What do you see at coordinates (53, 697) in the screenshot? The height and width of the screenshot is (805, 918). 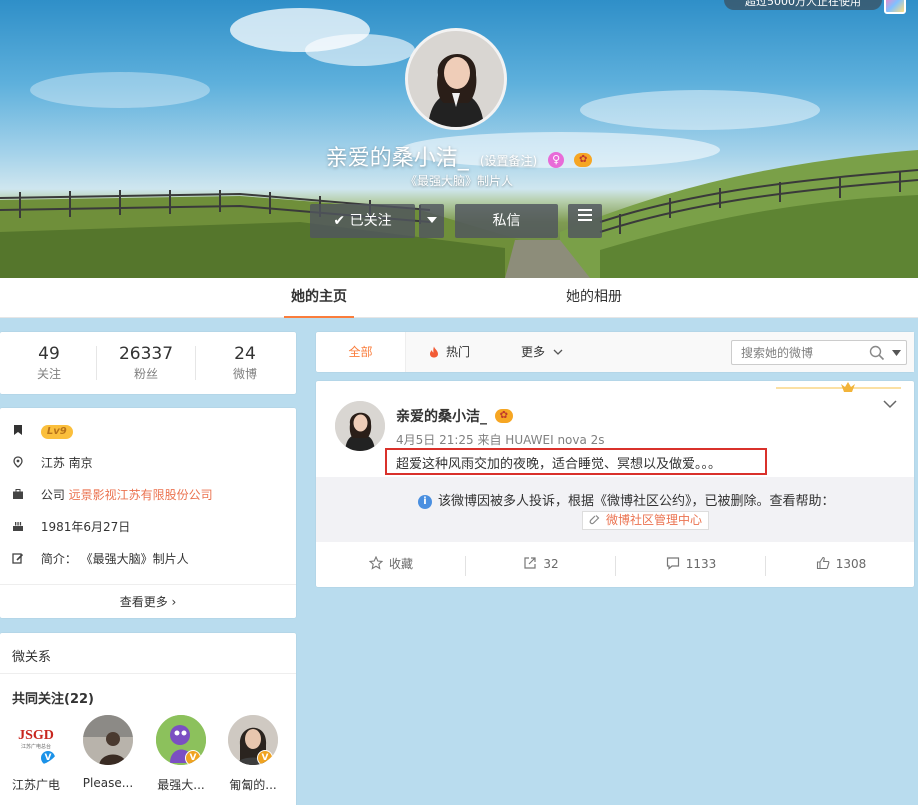 I see `common-follow-title: 共同关注(22)` at bounding box center [53, 697].